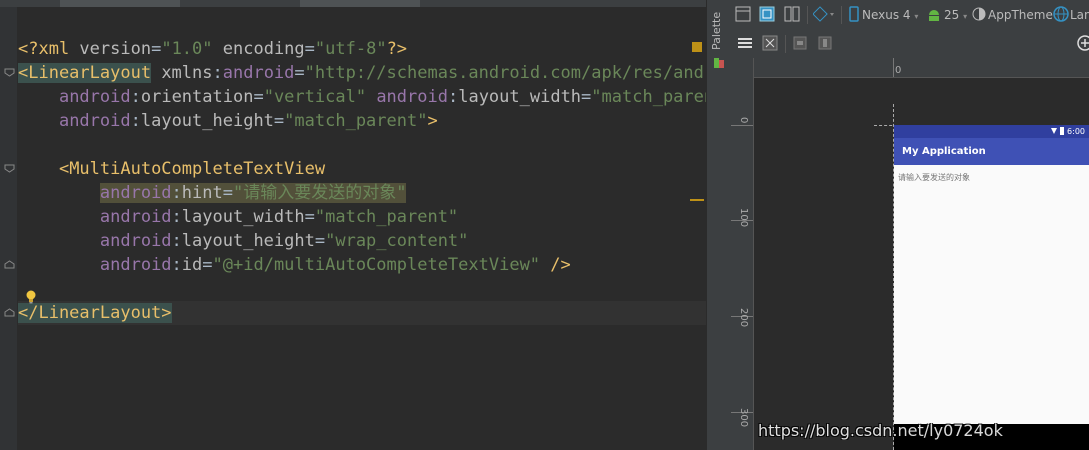  Describe the element at coordinates (697, 47) in the screenshot. I see `warning-marker` at that location.